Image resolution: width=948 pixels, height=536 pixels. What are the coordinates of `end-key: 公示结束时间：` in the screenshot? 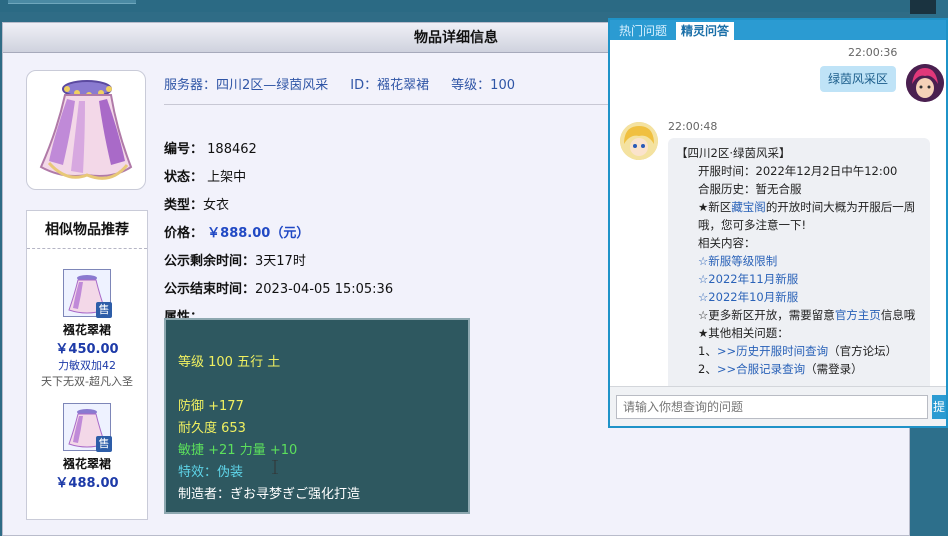 It's located at (210, 289).